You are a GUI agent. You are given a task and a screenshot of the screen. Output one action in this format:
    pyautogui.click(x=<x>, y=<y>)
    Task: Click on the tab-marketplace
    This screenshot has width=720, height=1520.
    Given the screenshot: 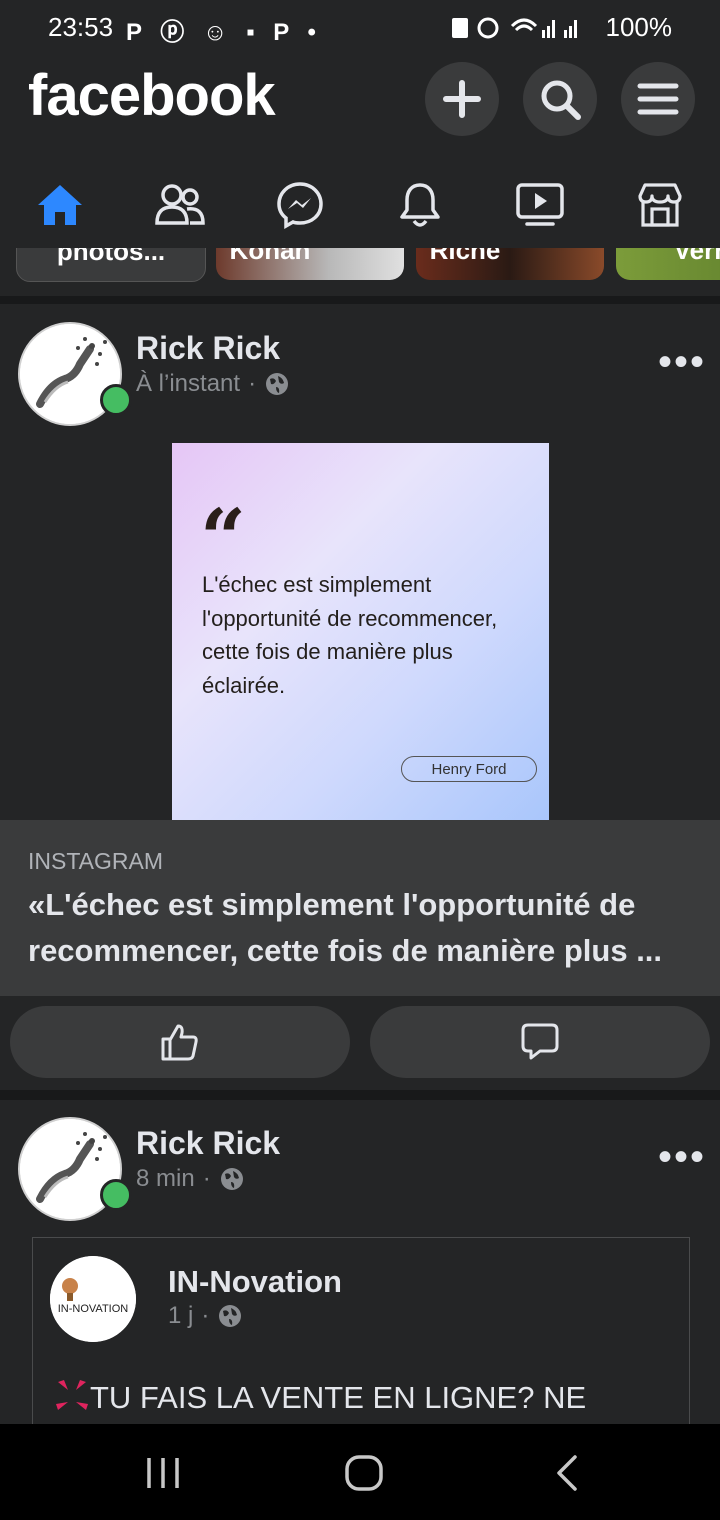 What is the action you would take?
    pyautogui.click(x=660, y=205)
    